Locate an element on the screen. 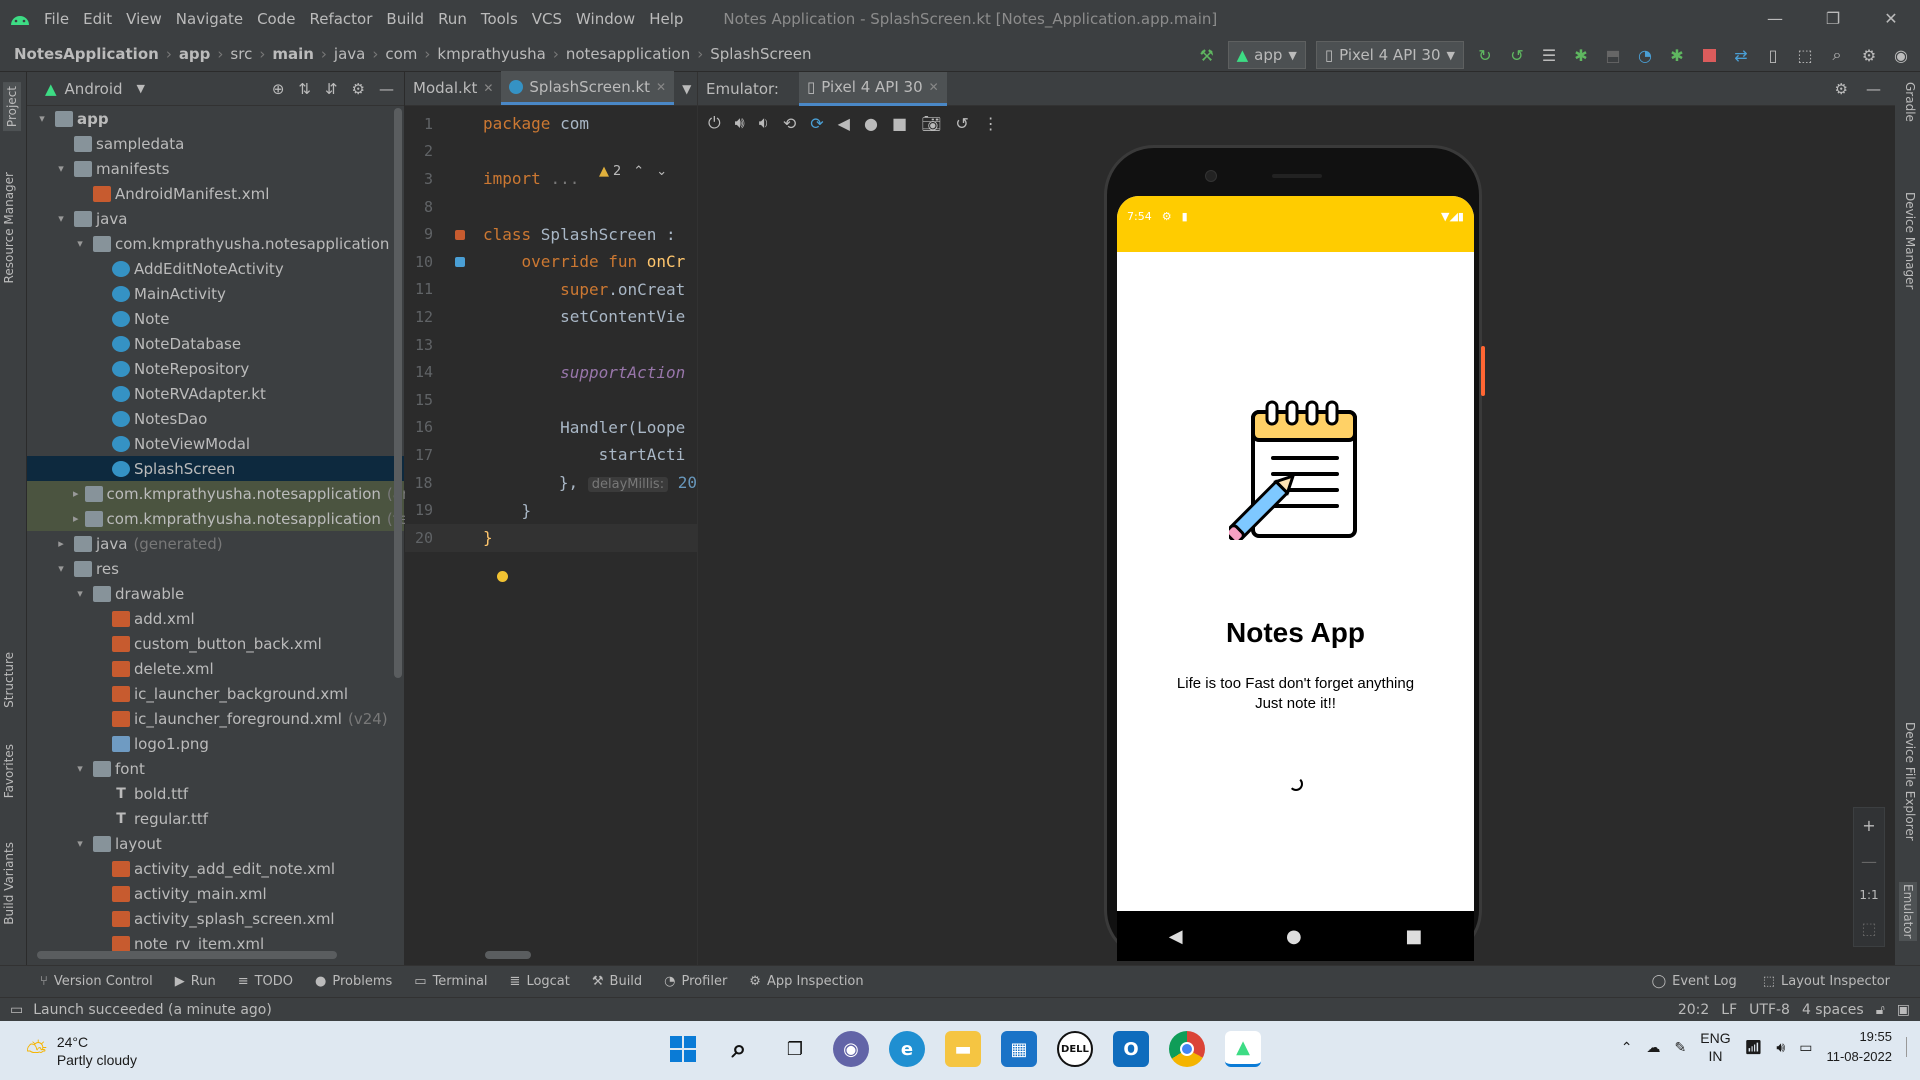 The image size is (1920, 1080). menu-view: View is located at coordinates (147, 19).